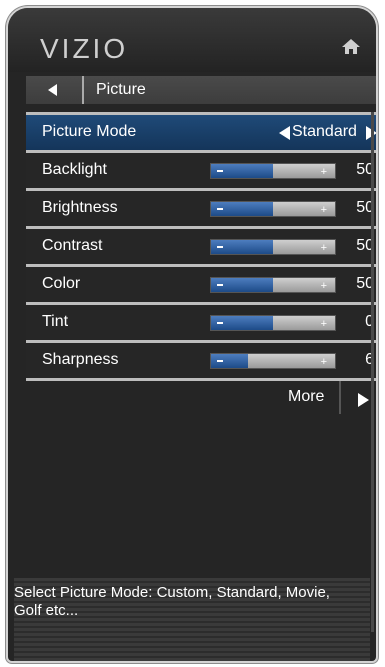  What do you see at coordinates (201, 90) in the screenshot?
I see `breadcrumb-bar: Picture` at bounding box center [201, 90].